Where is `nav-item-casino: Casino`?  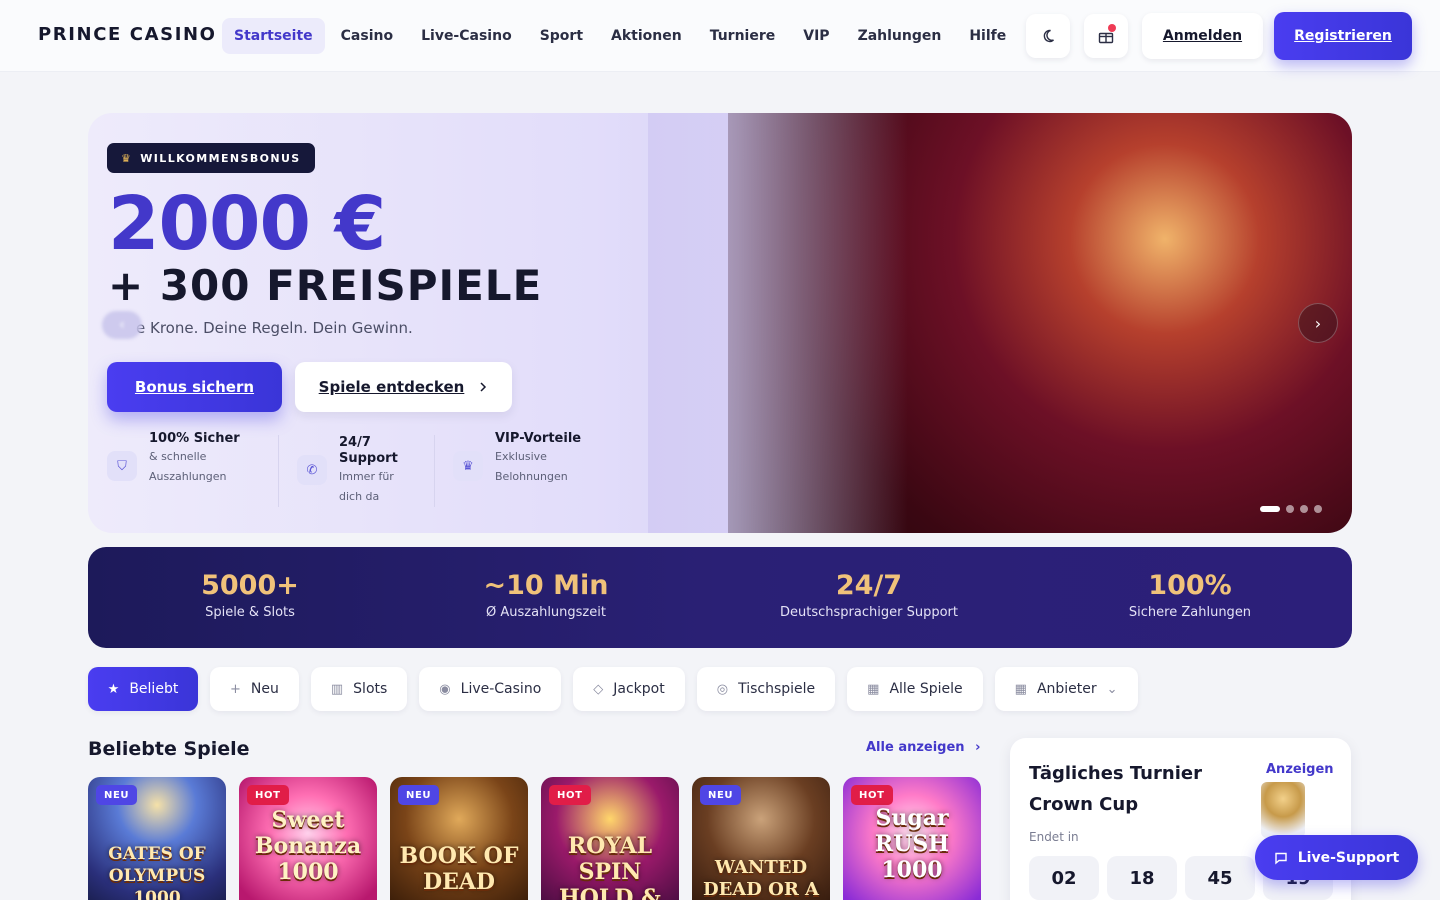
nav-item-casino: Casino is located at coordinates (367, 36).